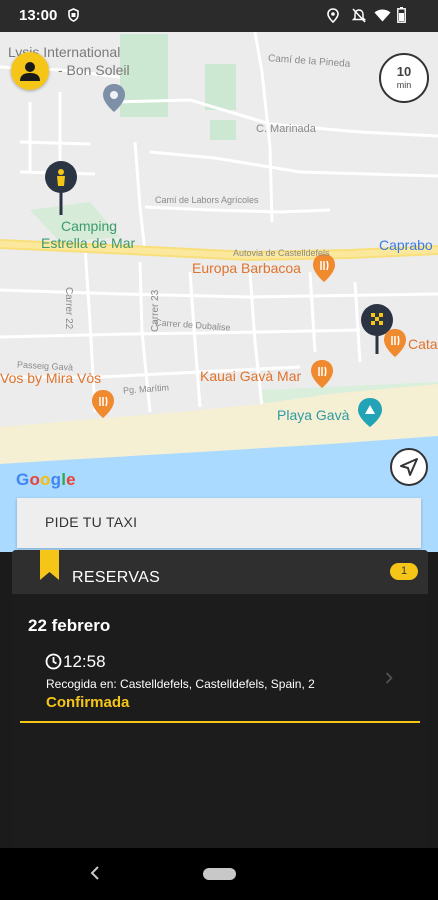 This screenshot has height=900, width=438. I want to click on bookmark-icon, so click(49, 565).